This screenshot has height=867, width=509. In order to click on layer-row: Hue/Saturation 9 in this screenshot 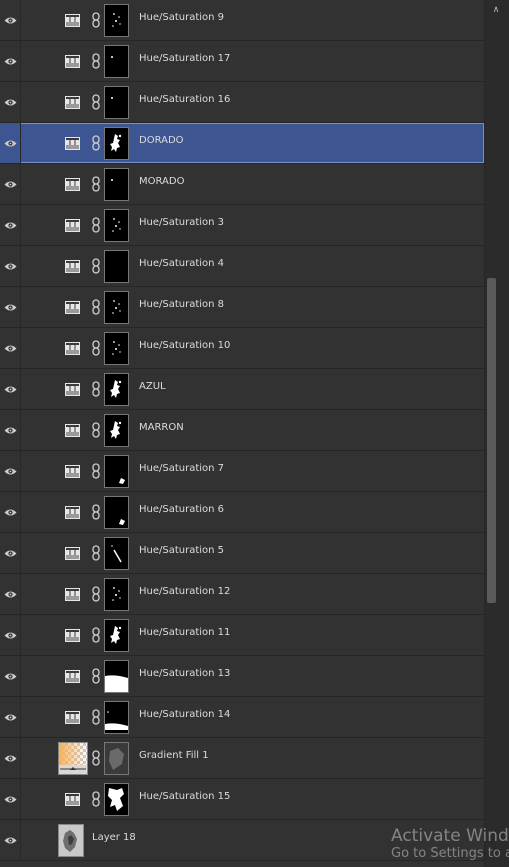, I will do `click(242, 20)`.